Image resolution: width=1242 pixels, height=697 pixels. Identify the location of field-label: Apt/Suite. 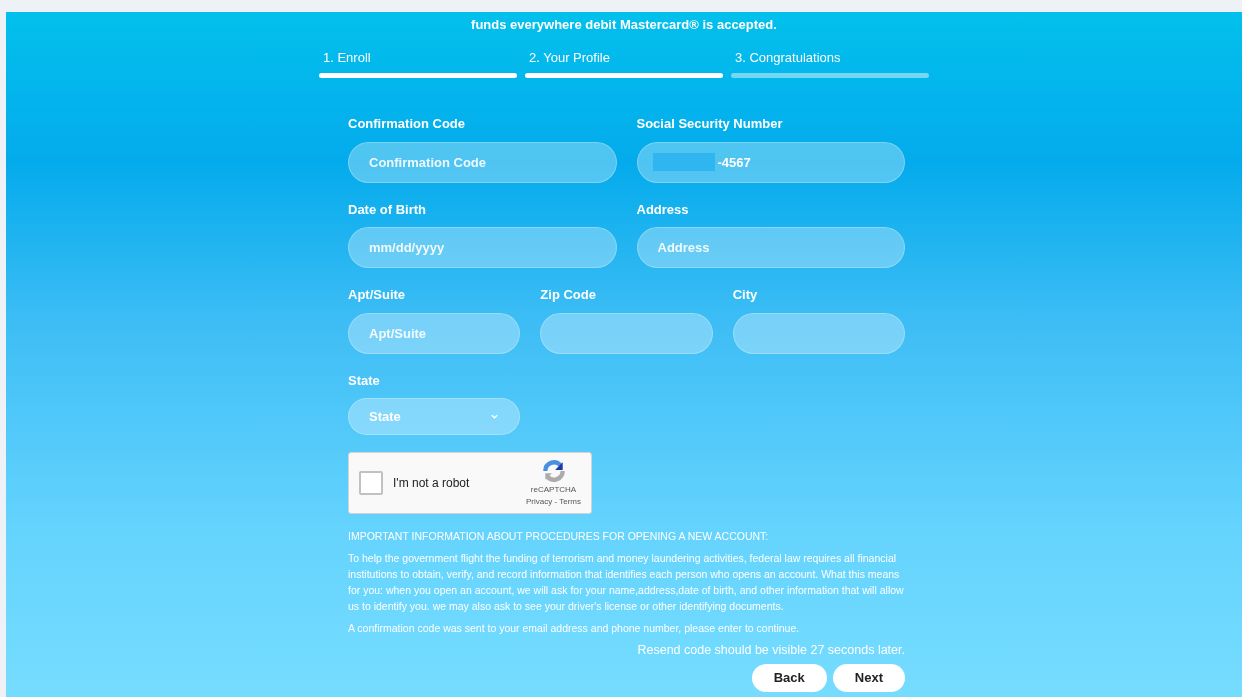
(377, 295).